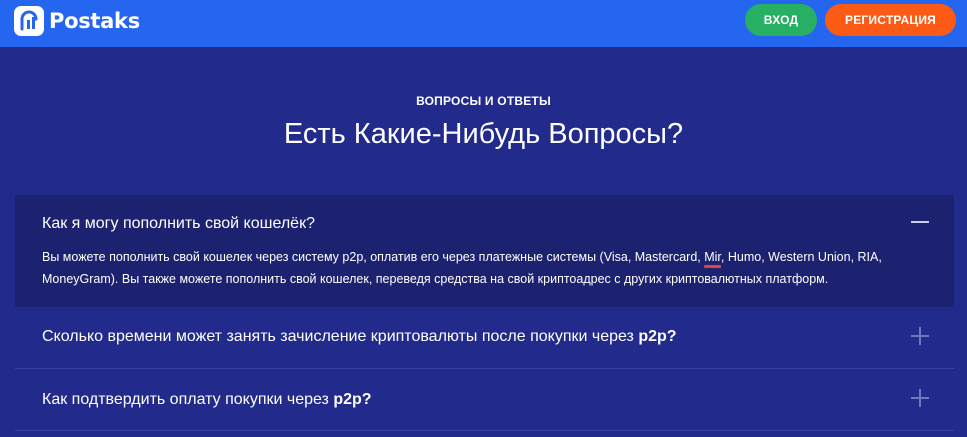 The width and height of the screenshot is (967, 437). Describe the element at coordinates (94, 21) in the screenshot. I see `brand-name: Postaks` at that location.